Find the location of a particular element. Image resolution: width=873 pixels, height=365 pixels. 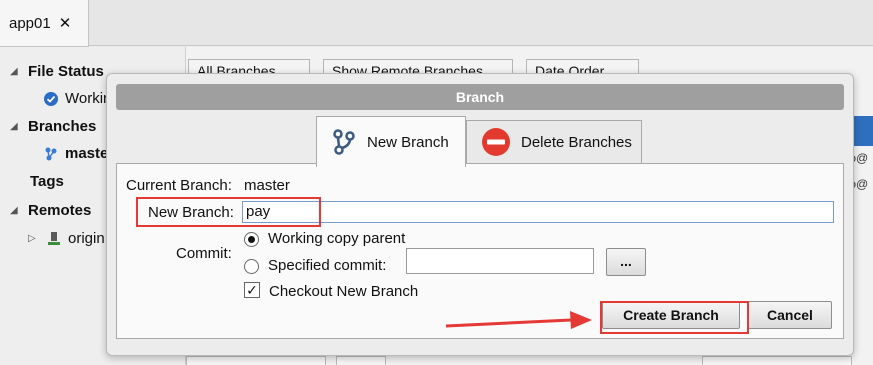

tab-delete-branches: Delete Branches is located at coordinates (554, 142).